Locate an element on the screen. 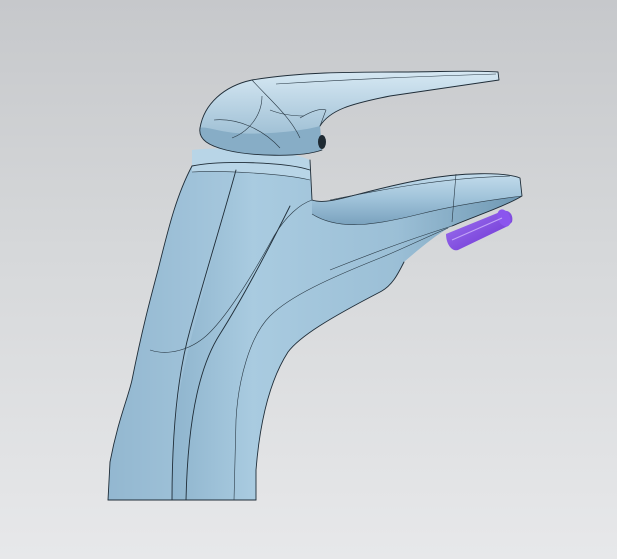 The image size is (617, 559). handle-pin-hole is located at coordinates (322, 142).